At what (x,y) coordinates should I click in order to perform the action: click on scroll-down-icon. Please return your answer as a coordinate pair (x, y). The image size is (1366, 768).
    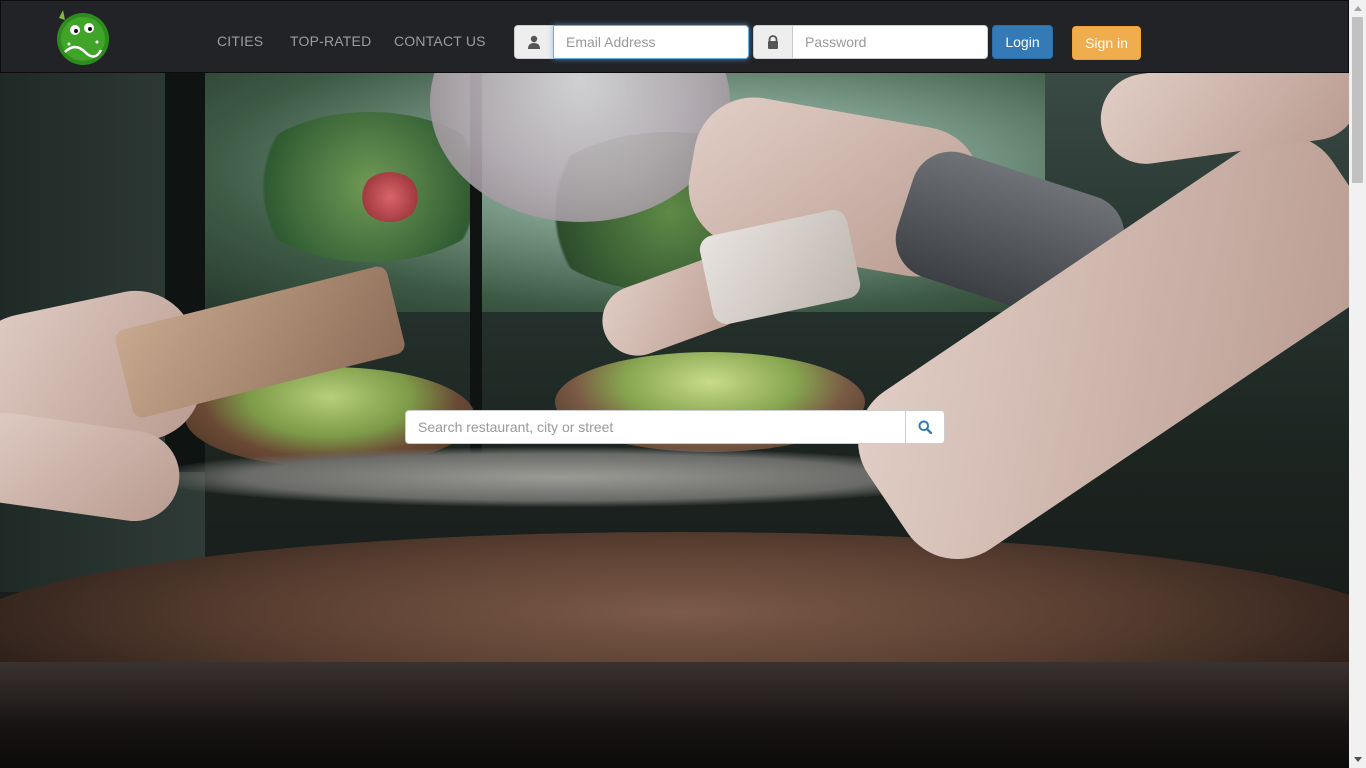
    Looking at the image, I should click on (1357, 759).